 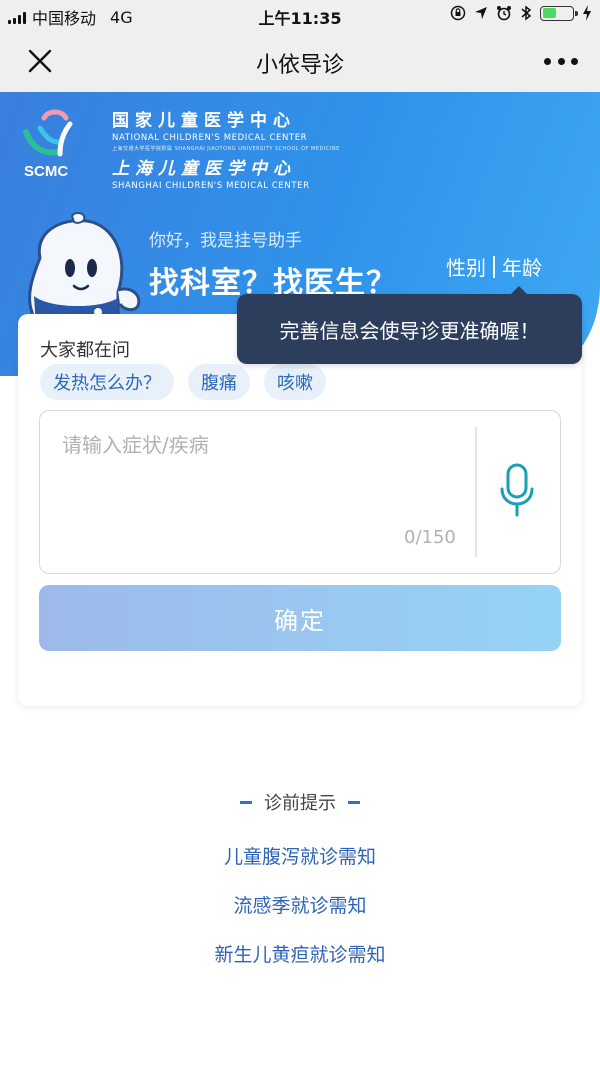 I want to click on question-chip: 腹痛, so click(x=219, y=382).